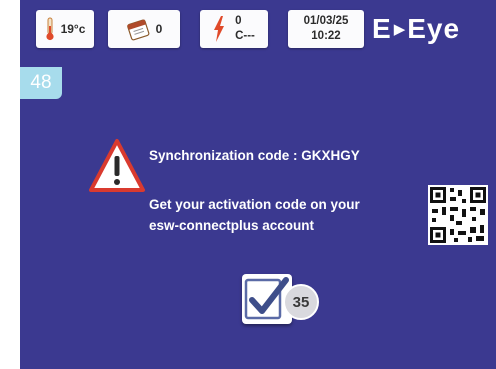 This screenshot has height=369, width=496. What do you see at coordinates (326, 21) in the screenshot?
I see `date-value: 01/03/25` at bounding box center [326, 21].